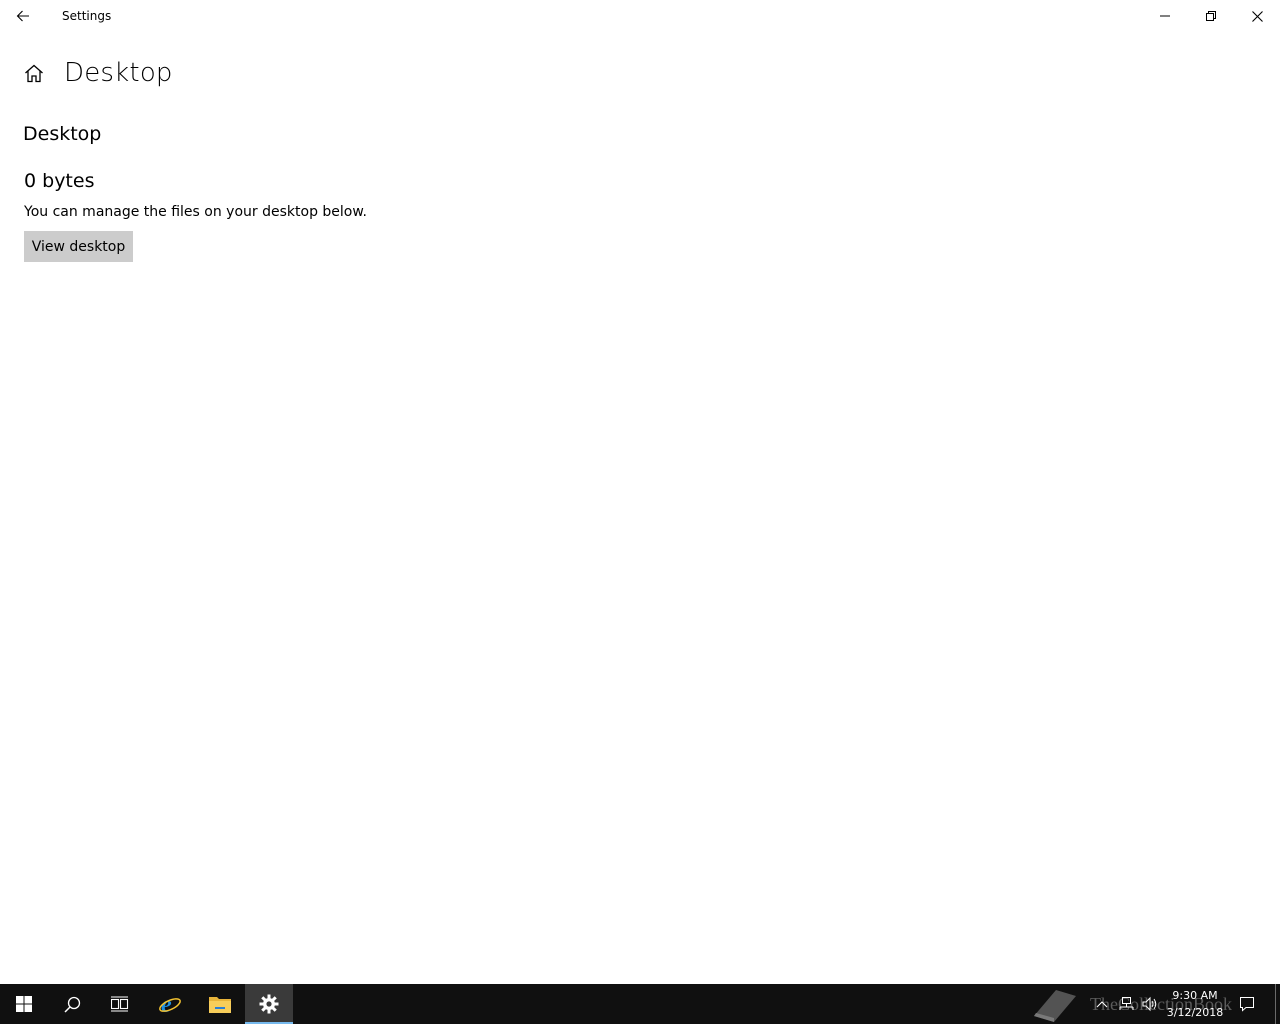 Image resolution: width=1280 pixels, height=1024 pixels. I want to click on back-arrow-icon, so click(22, 16).